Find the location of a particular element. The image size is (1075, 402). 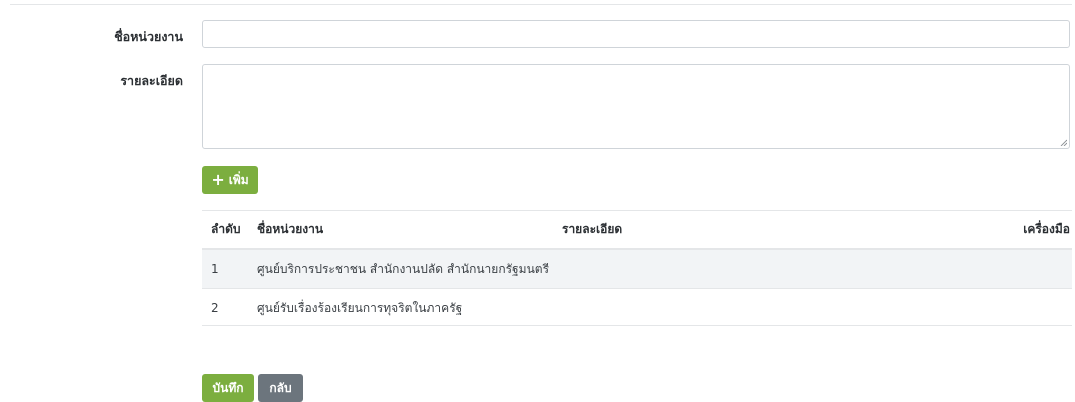

add-button: + เพิ่ม is located at coordinates (230, 180).